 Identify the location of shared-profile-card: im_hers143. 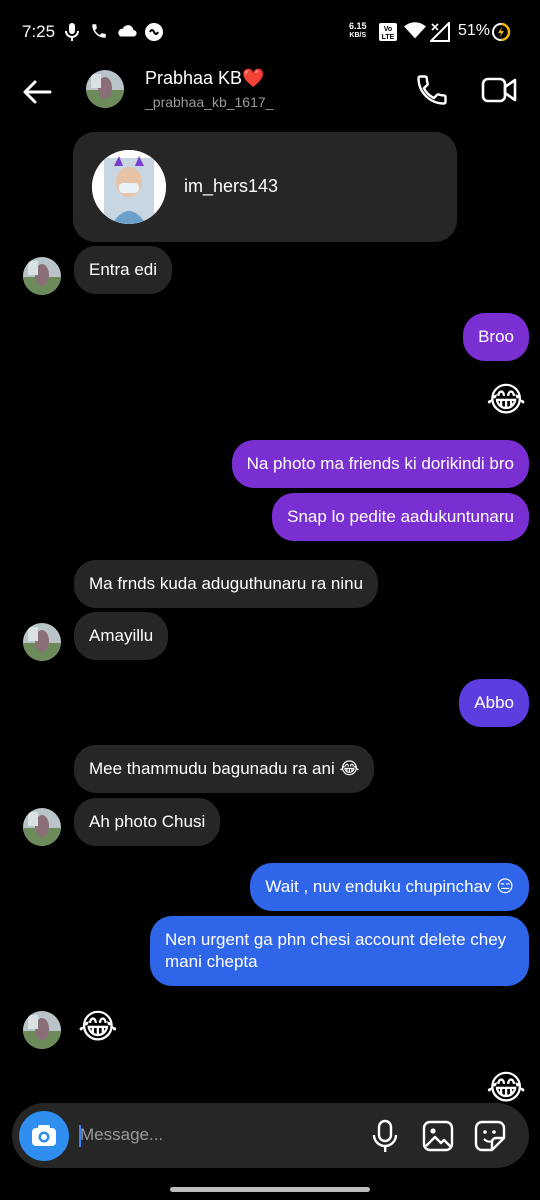
(265, 187).